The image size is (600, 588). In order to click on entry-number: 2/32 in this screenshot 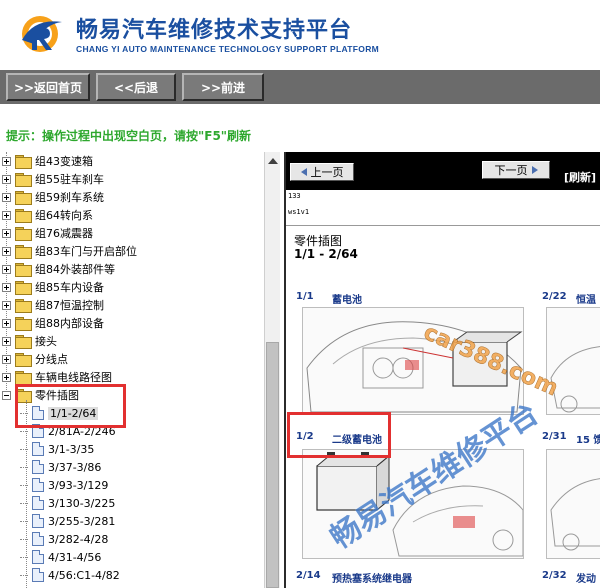, I will do `click(554, 575)`.